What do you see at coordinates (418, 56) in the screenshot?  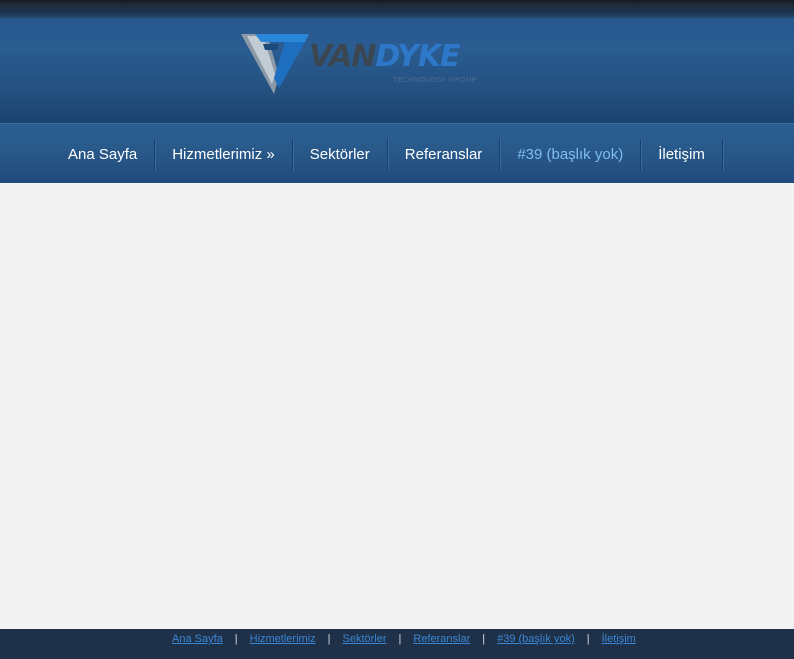 I see `logo-word-dyke: Dyke` at bounding box center [418, 56].